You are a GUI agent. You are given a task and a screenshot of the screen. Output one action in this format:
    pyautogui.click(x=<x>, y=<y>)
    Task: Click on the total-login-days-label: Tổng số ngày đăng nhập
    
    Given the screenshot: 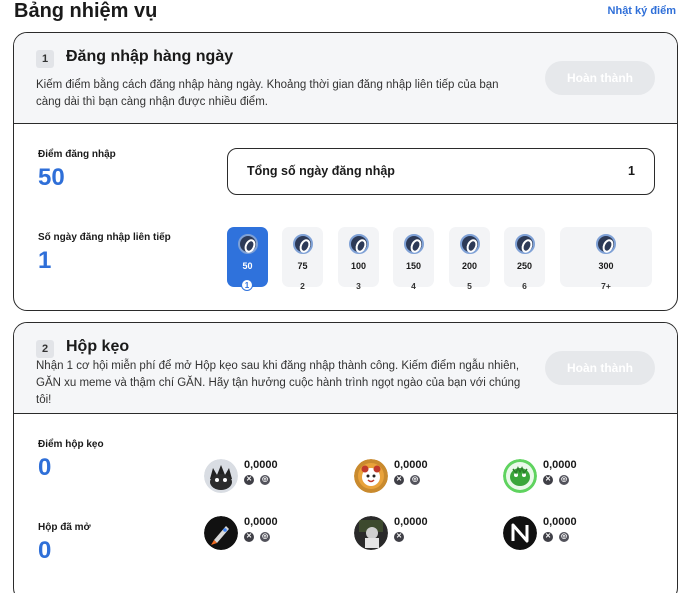 What is the action you would take?
    pyautogui.click(x=321, y=171)
    